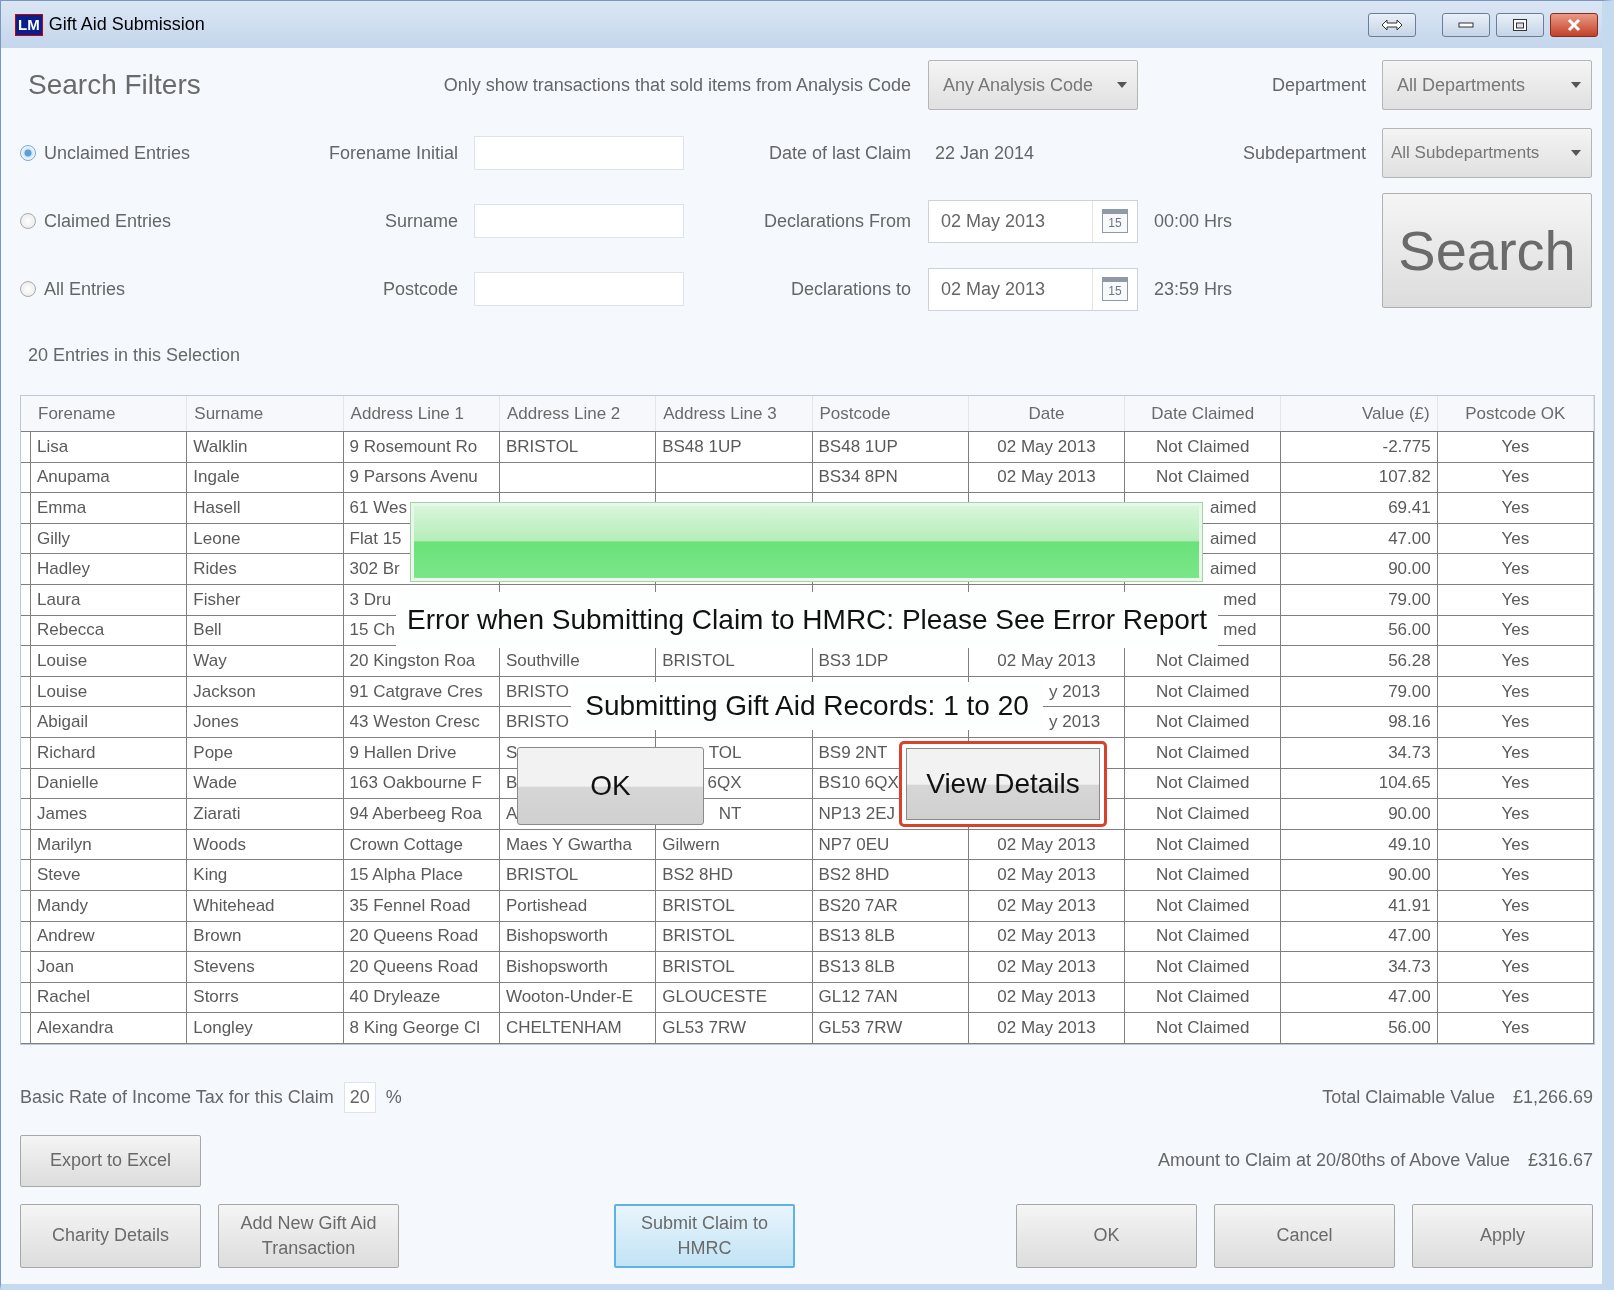  Describe the element at coordinates (1359, 844) in the screenshot. I see `table-cell: 49.10` at that location.